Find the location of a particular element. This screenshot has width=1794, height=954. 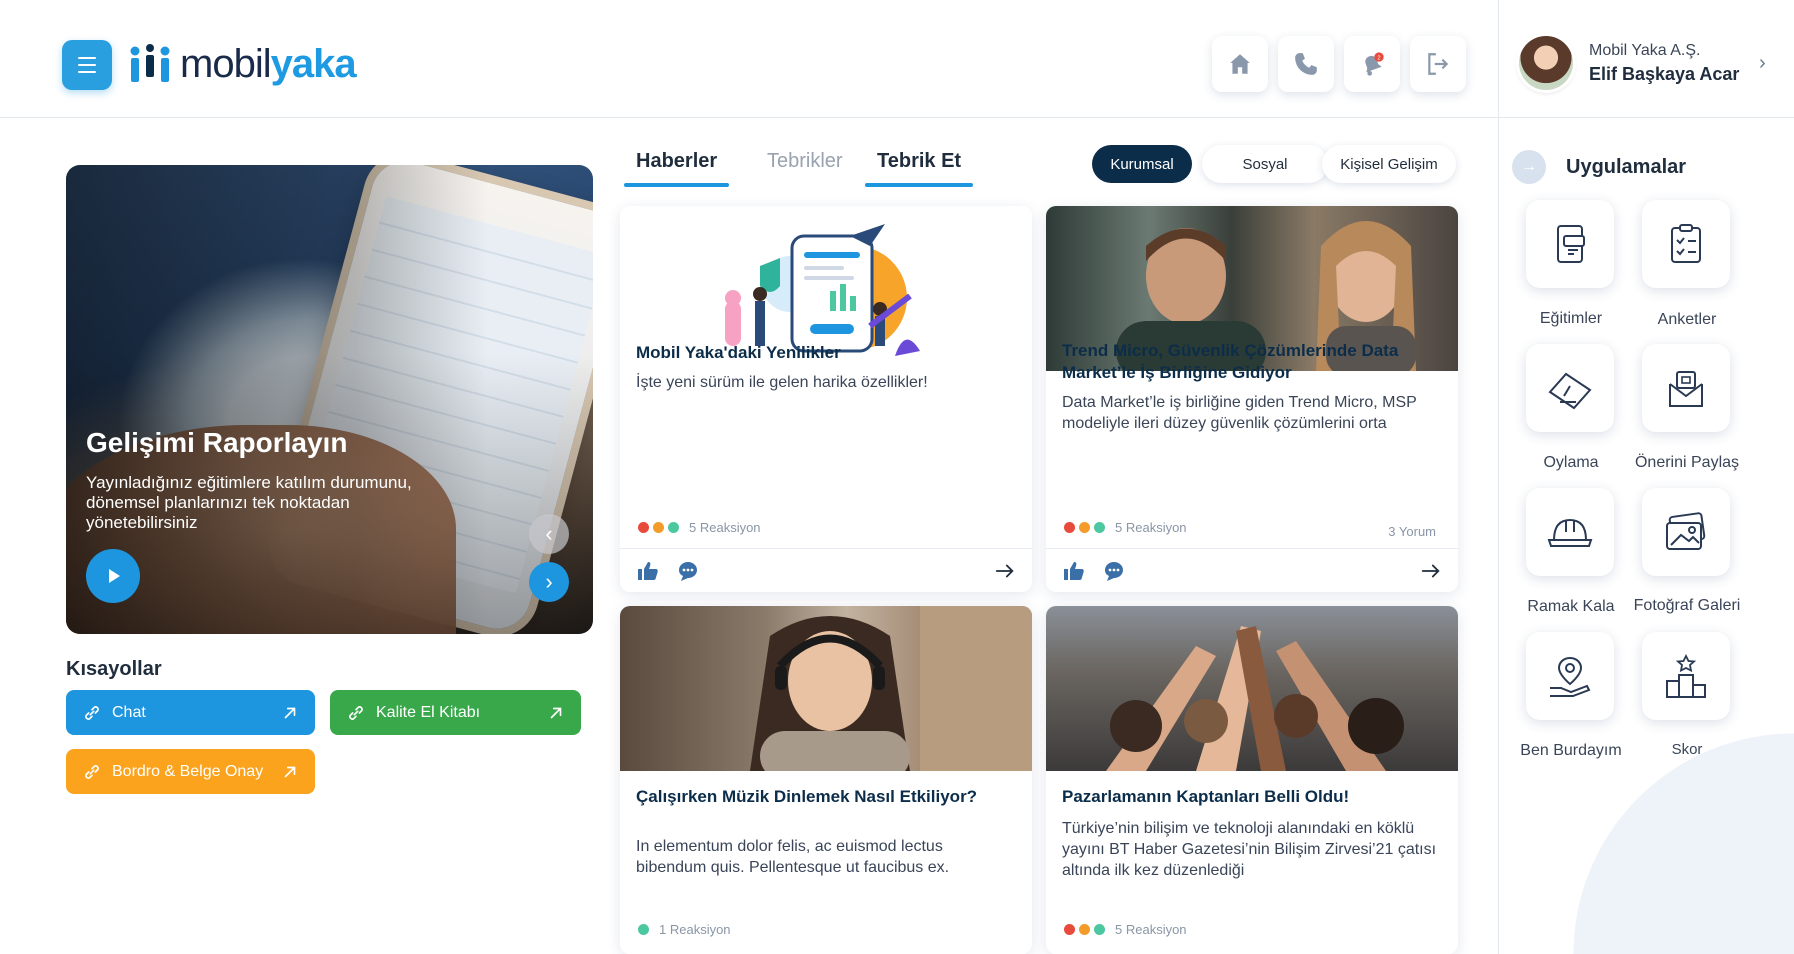

play-icon is located at coordinates (114, 576).